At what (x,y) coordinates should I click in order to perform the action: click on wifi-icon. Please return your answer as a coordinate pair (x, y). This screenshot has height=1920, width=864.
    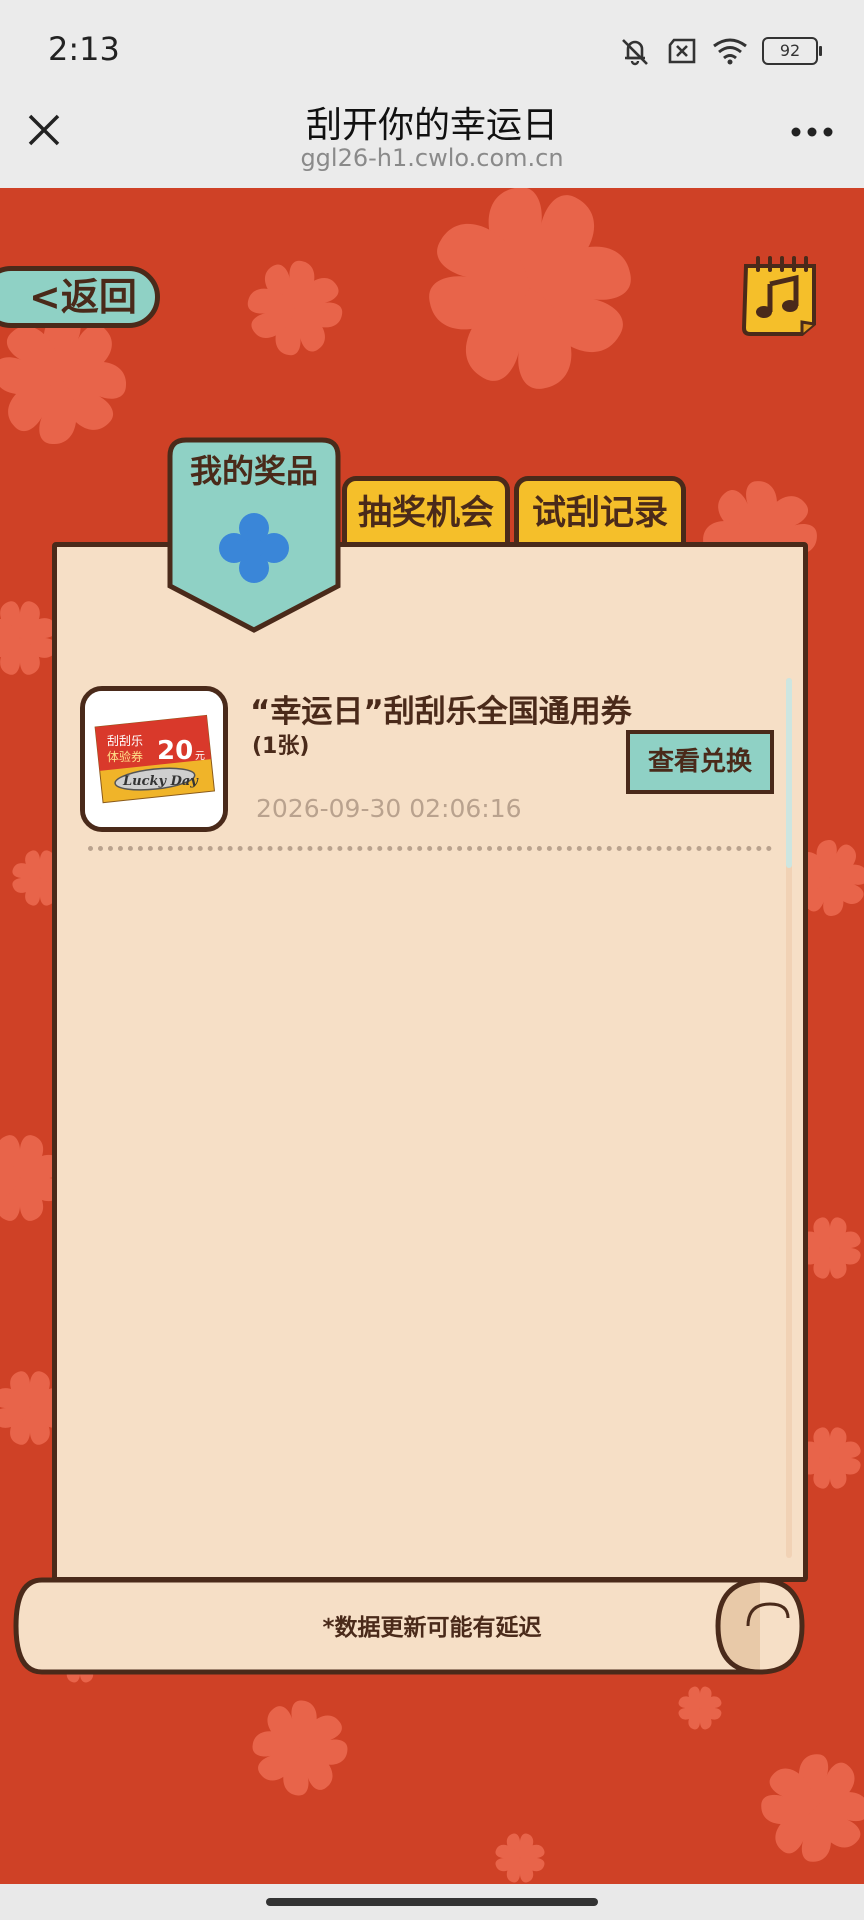
    Looking at the image, I should click on (730, 51).